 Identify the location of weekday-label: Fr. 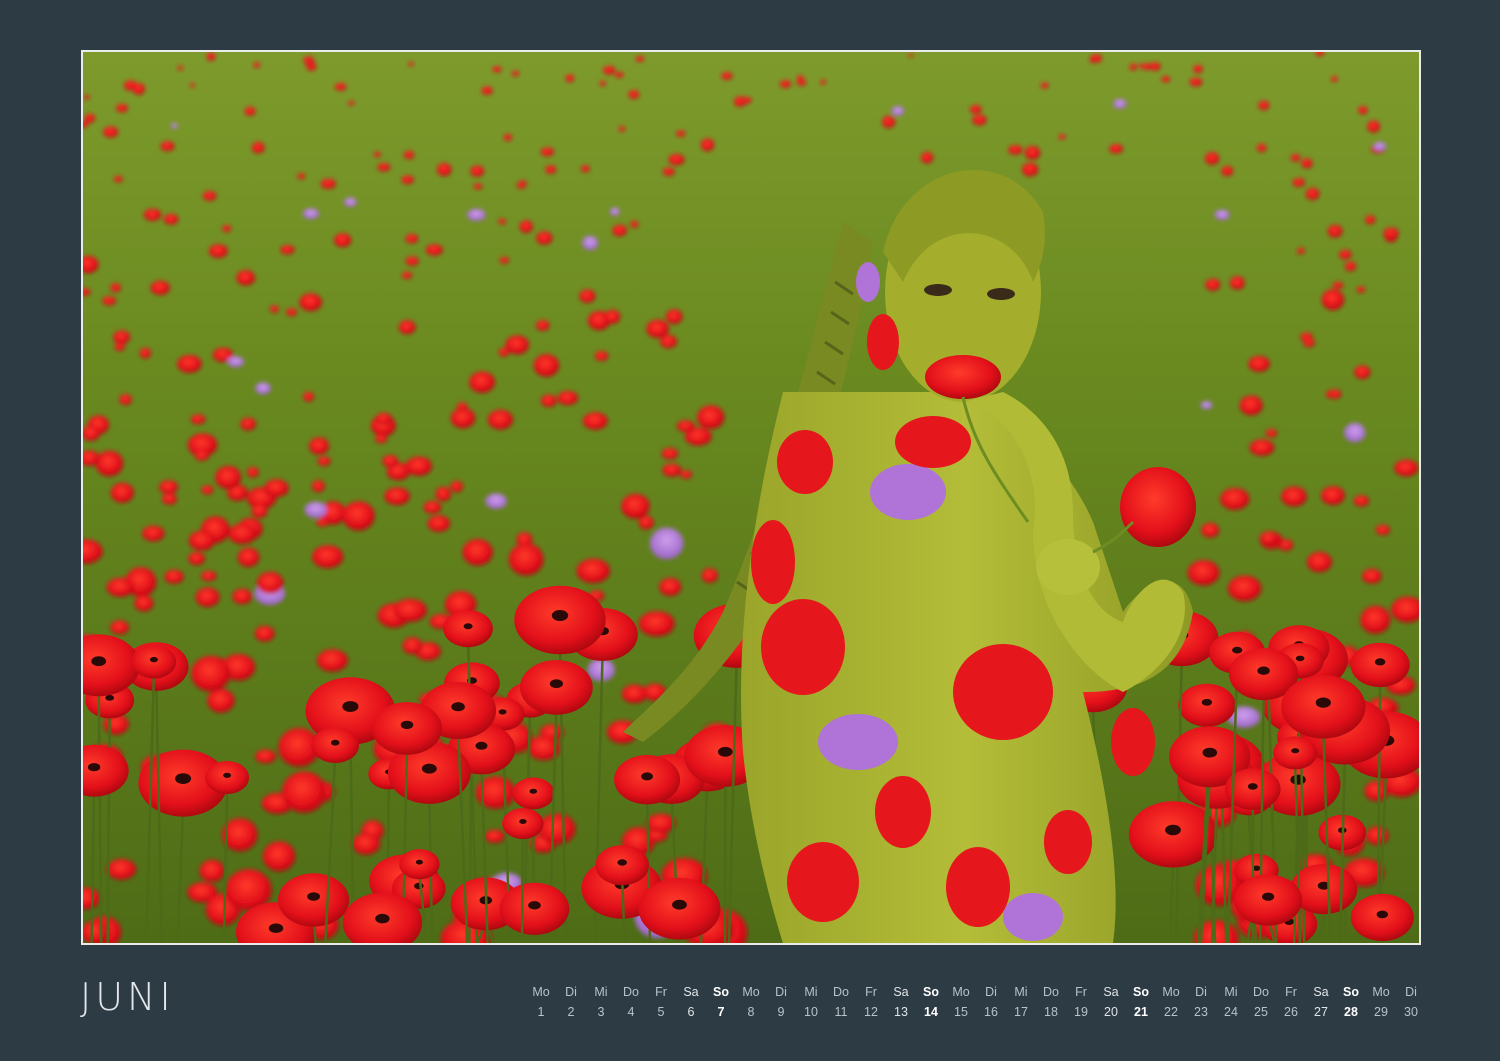
(1081, 992).